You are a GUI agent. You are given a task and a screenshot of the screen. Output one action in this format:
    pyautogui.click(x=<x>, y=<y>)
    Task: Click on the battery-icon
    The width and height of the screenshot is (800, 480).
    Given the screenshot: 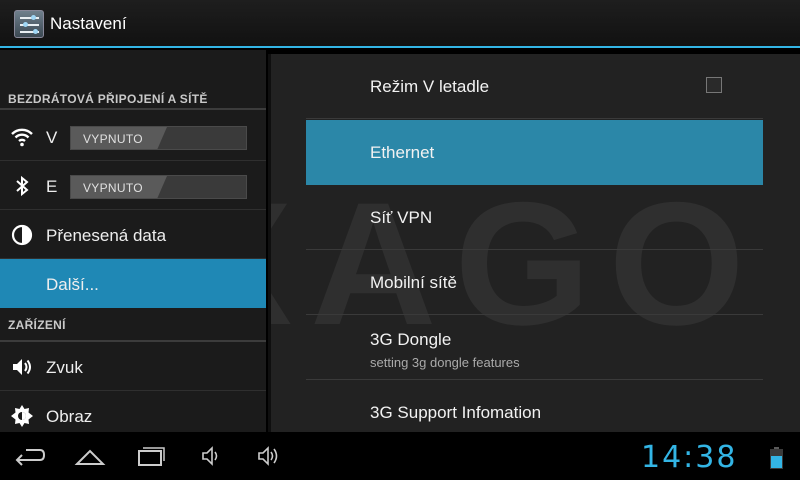 What is the action you would take?
    pyautogui.click(x=776, y=458)
    